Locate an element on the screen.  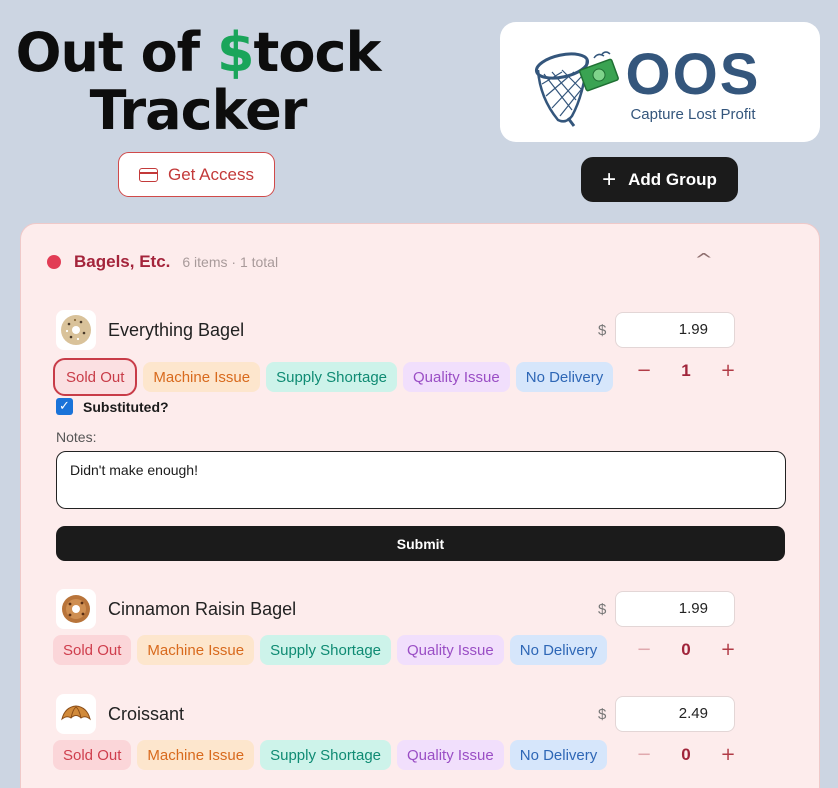
croissant-icon is located at coordinates (76, 714).